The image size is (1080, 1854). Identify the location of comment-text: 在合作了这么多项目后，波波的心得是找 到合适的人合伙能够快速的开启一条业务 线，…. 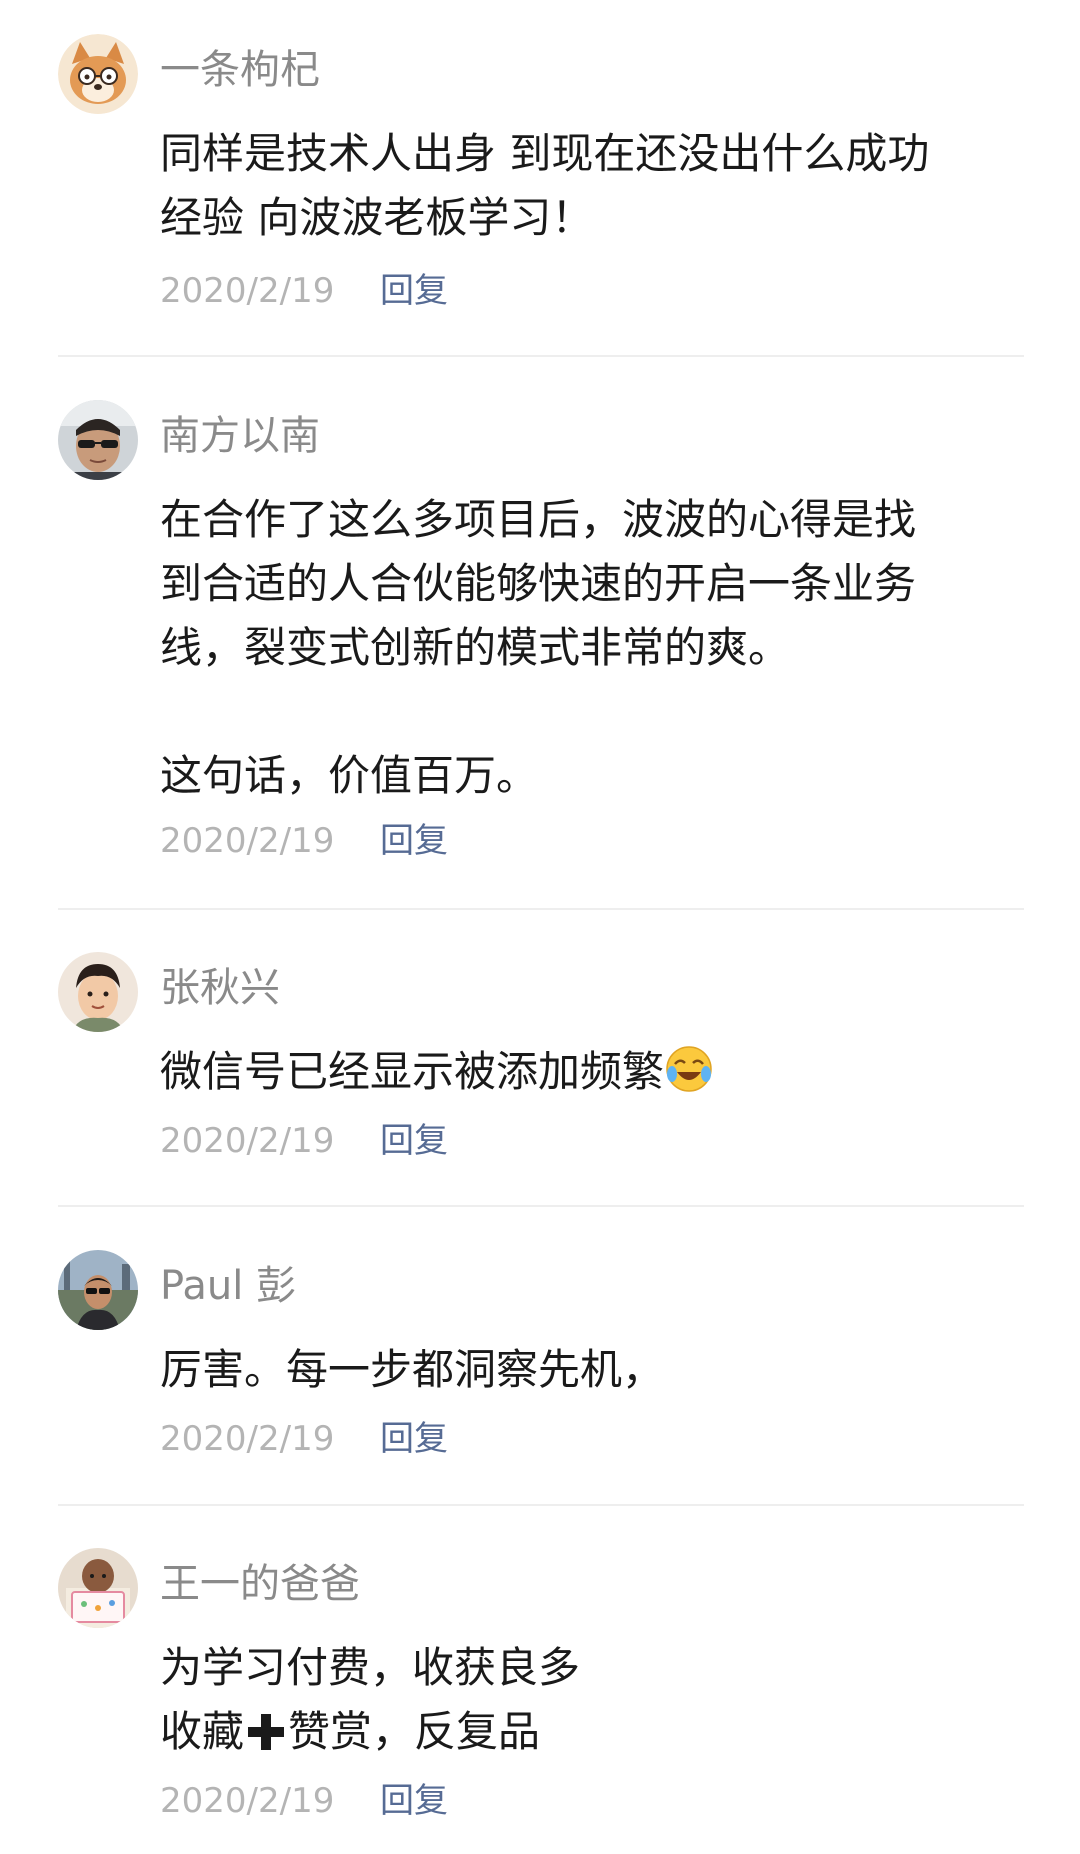
(538, 647).